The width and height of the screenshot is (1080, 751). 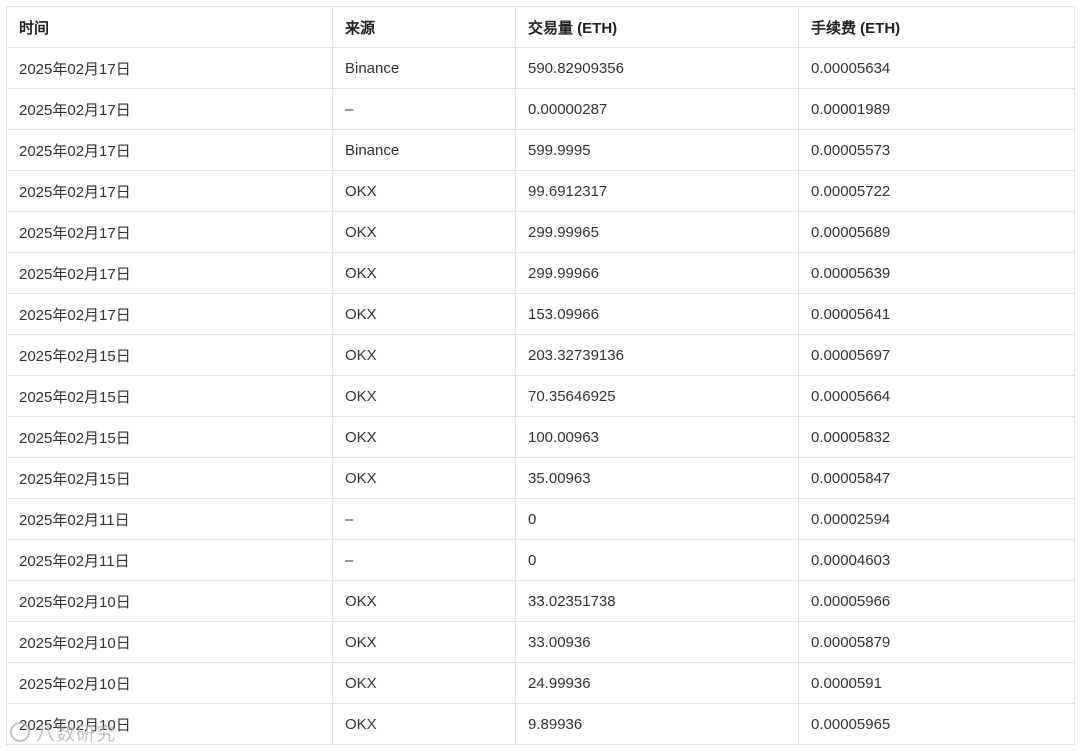 I want to click on table-row: 2025年02月15日 OKX 35.00963 0.00005847, so click(x=540, y=478).